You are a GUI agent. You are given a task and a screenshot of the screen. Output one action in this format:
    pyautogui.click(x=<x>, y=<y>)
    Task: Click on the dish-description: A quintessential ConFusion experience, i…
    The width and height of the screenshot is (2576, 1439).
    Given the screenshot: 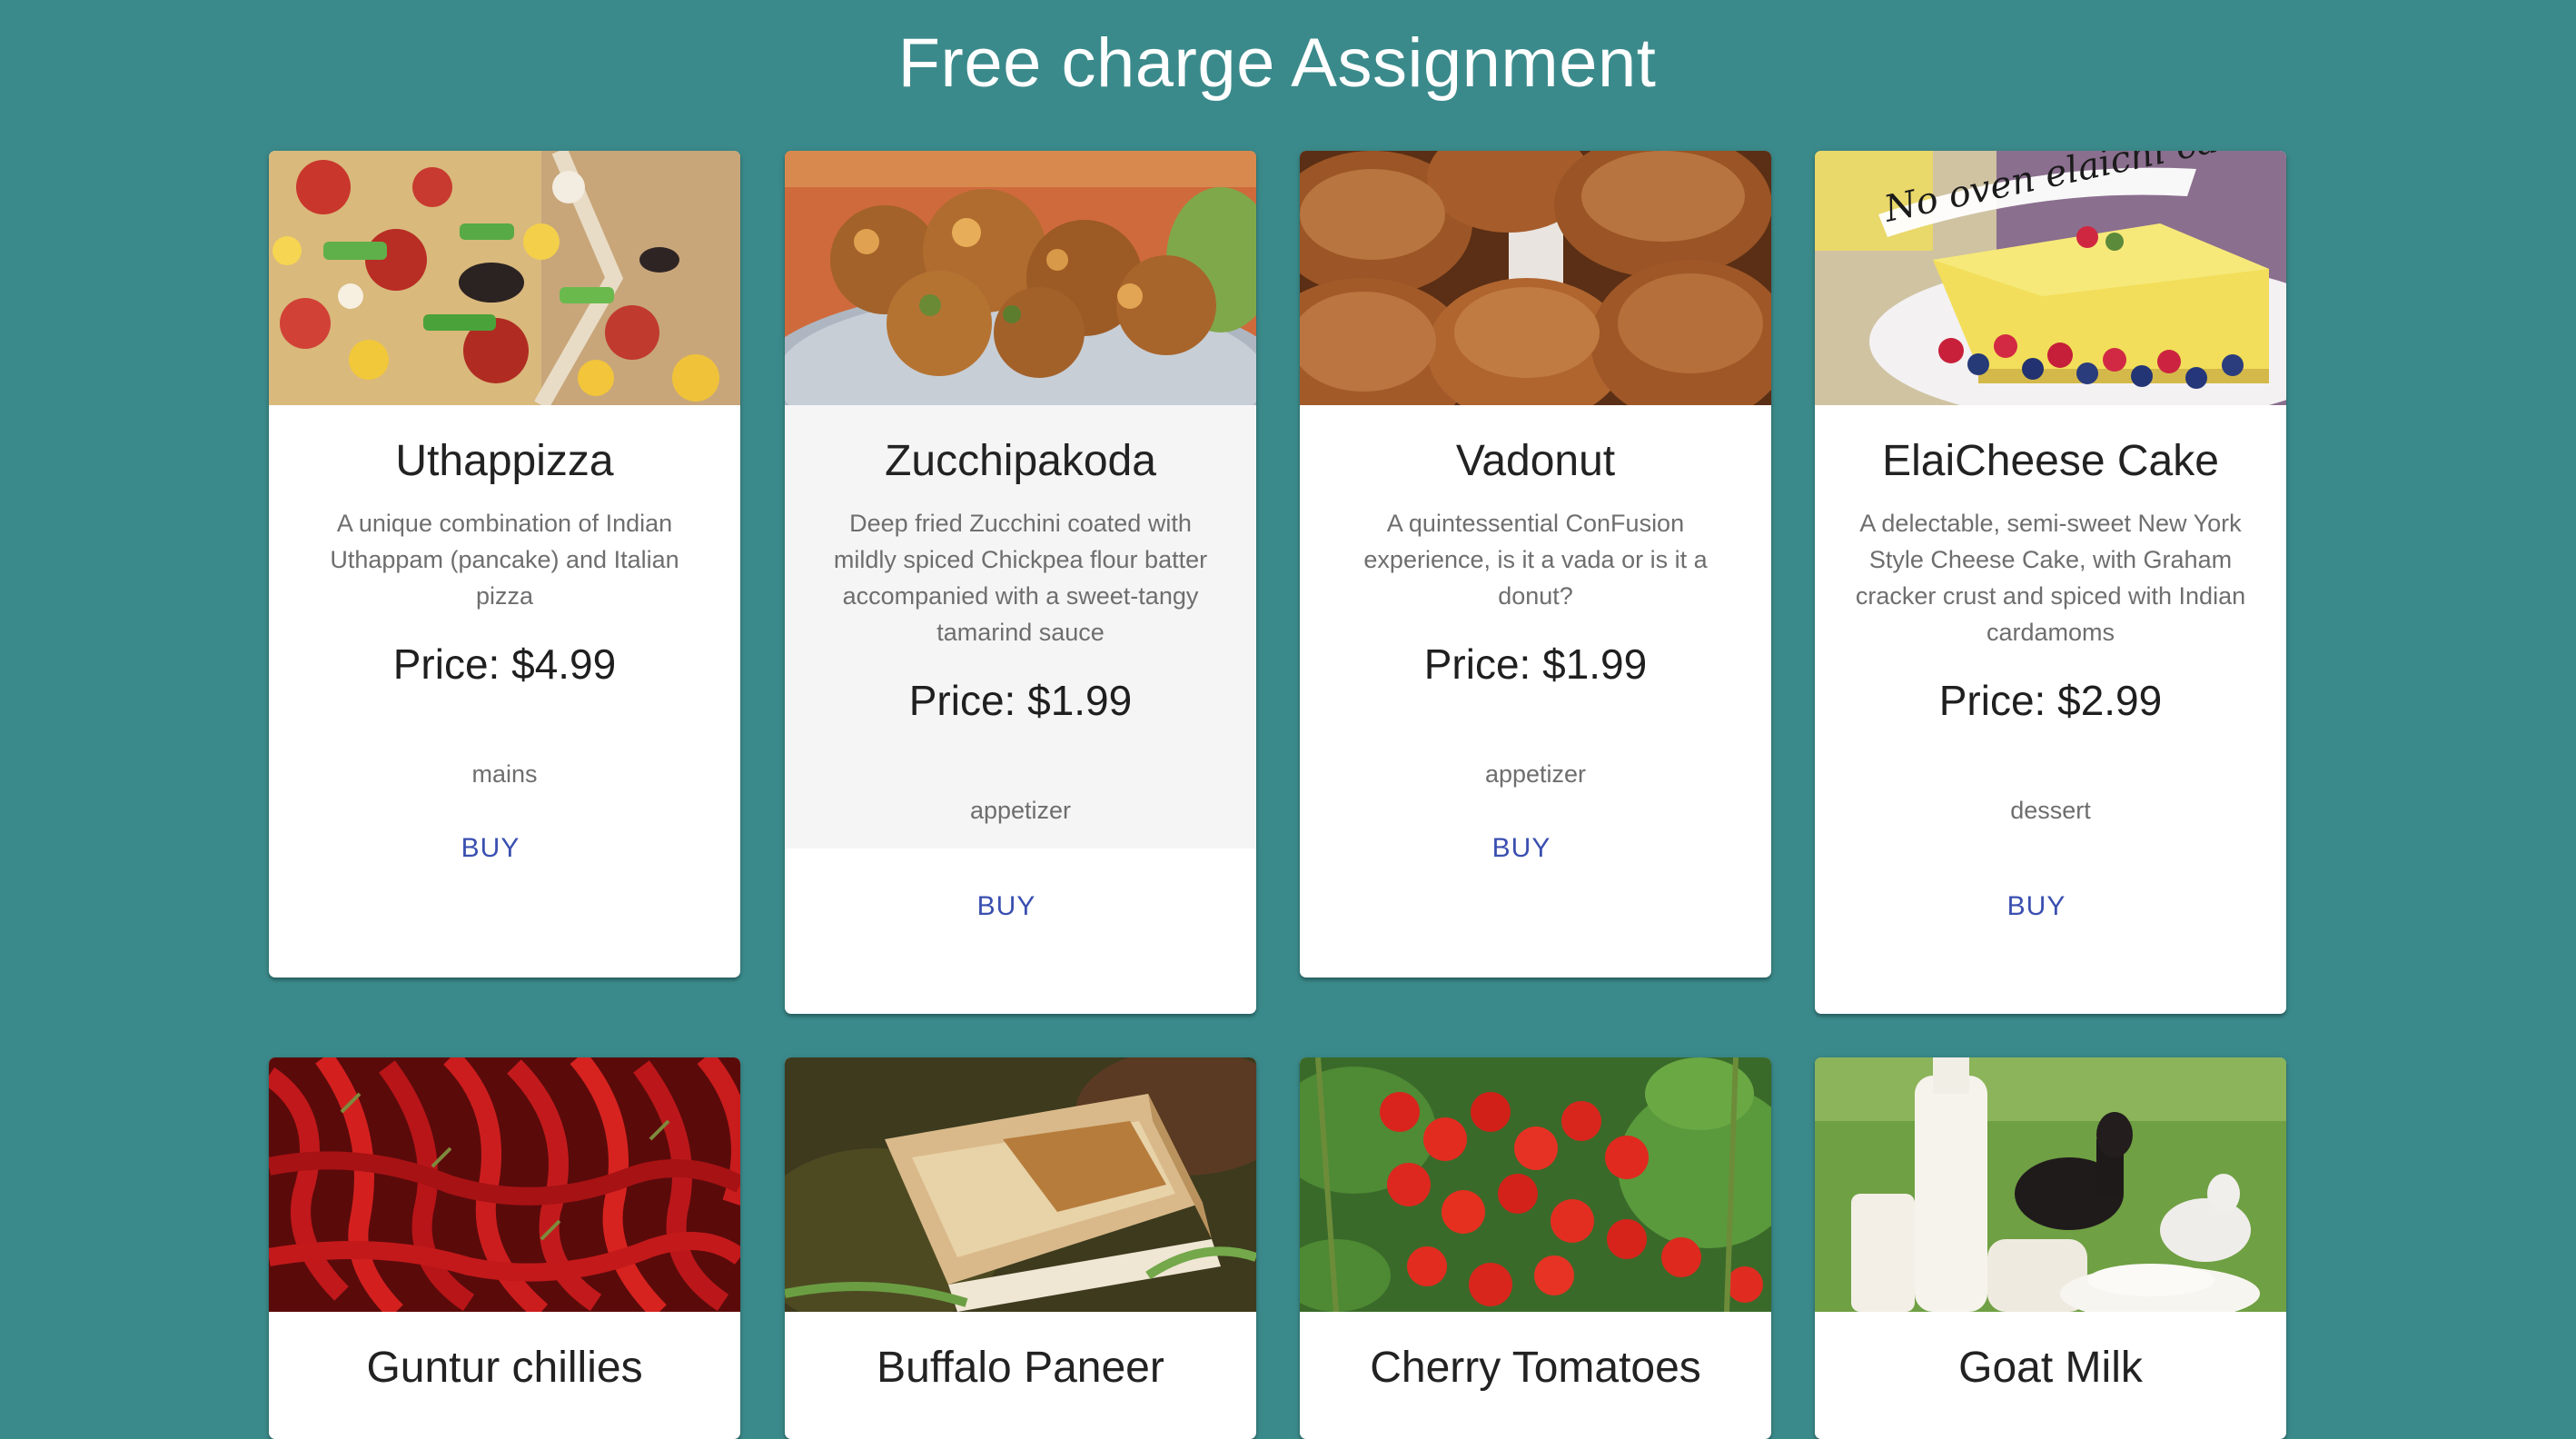 What is the action you would take?
    pyautogui.click(x=1535, y=560)
    